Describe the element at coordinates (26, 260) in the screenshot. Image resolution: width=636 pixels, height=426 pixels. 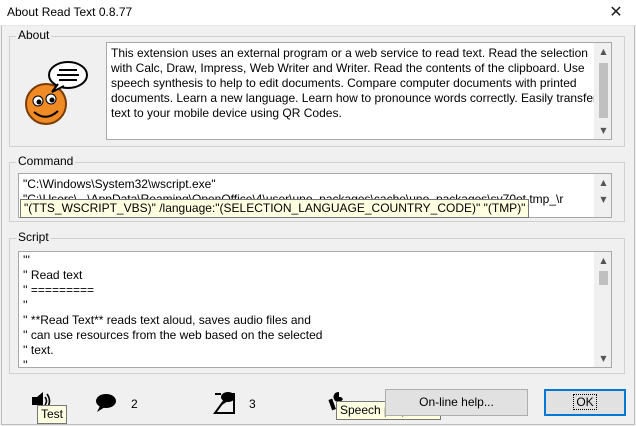
I see `script-line: '''` at that location.